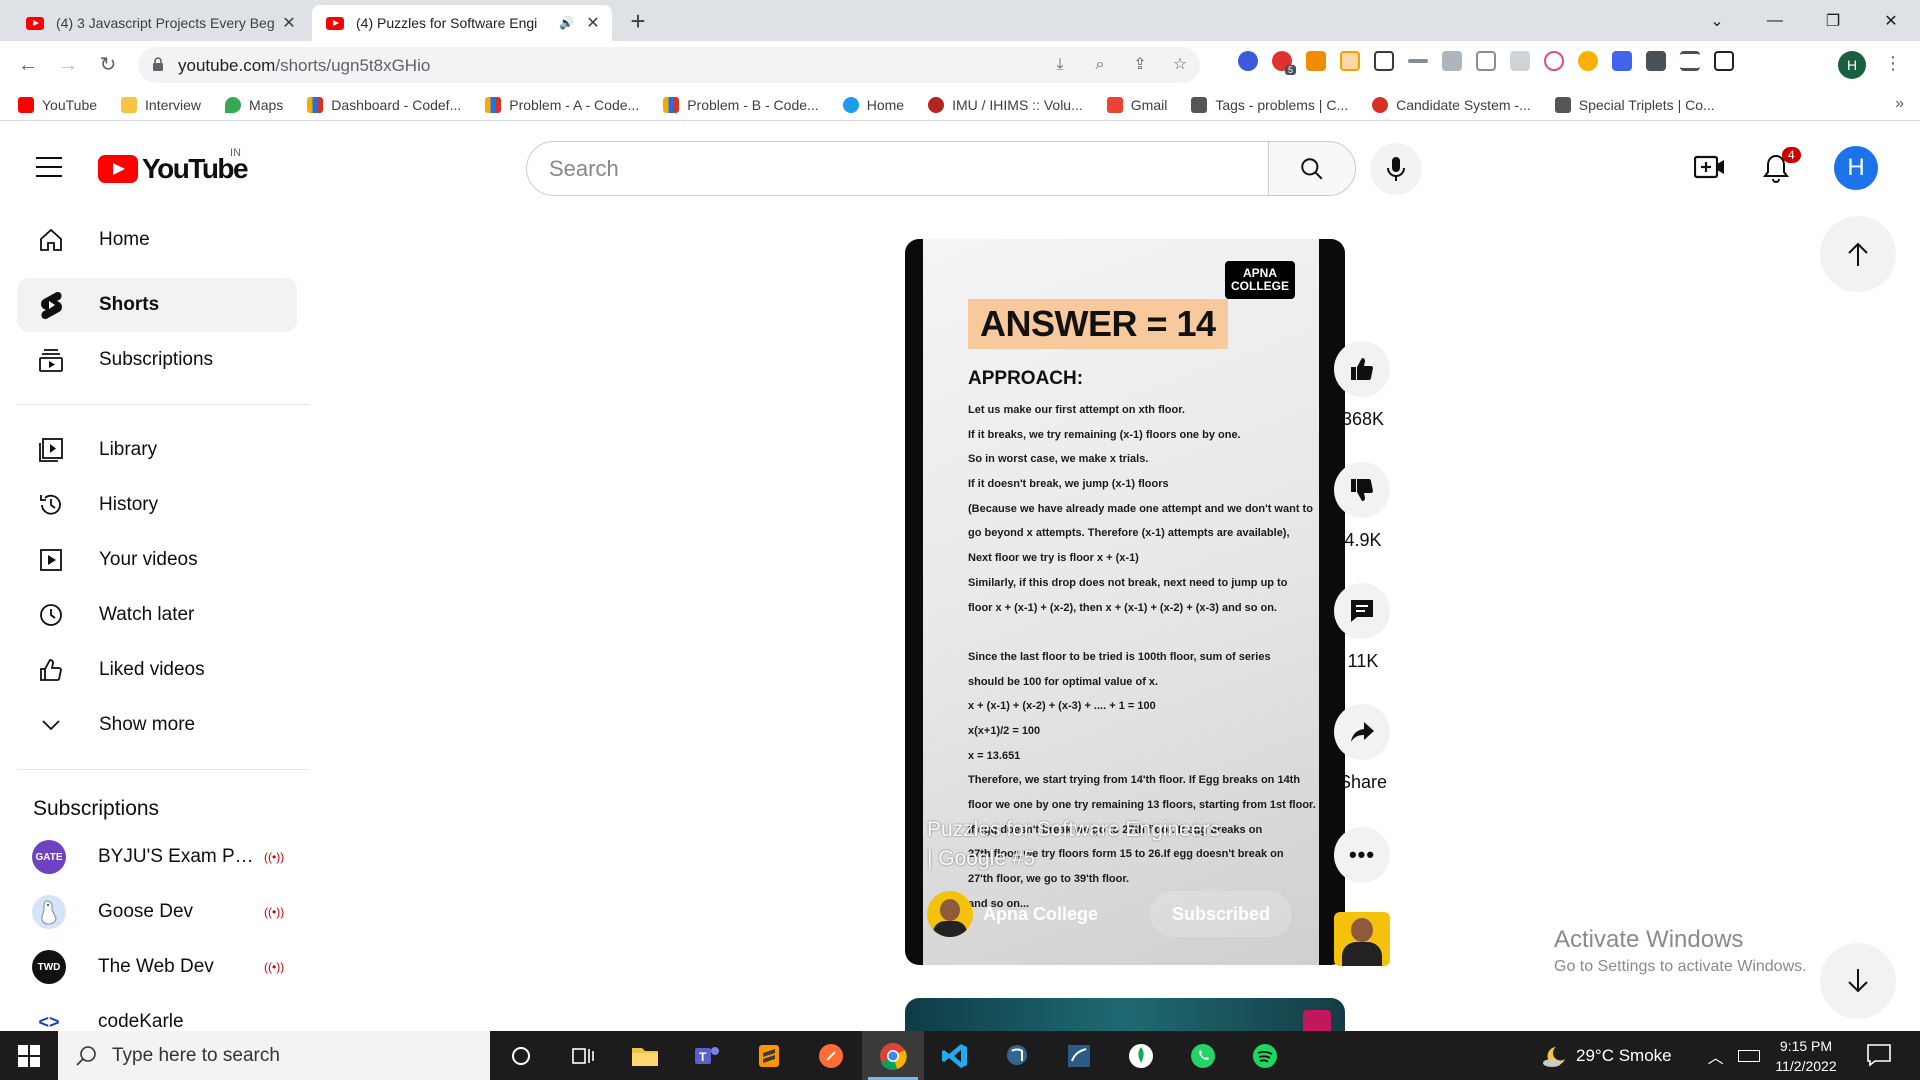  Describe the element at coordinates (1781, 165) in the screenshot. I see `notifications-button: 4` at that location.